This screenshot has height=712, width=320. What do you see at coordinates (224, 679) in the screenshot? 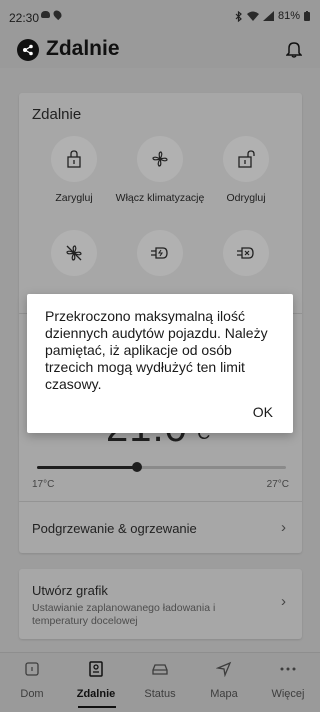
I see `nav-item-mapa: Mapa` at bounding box center [224, 679].